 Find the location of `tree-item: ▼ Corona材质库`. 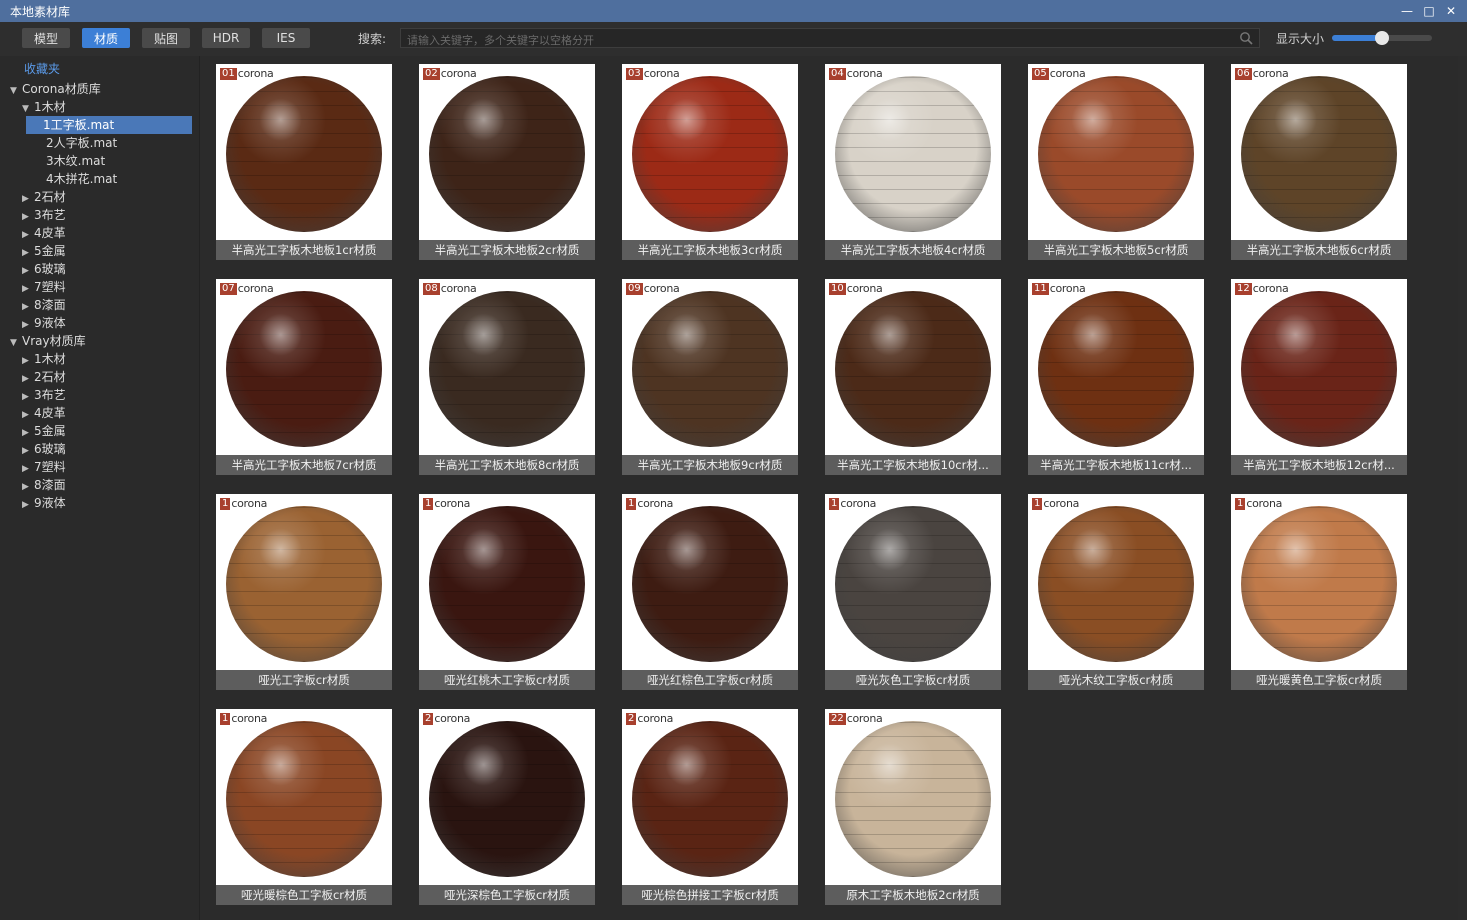

tree-item: ▼ Corona材质库 is located at coordinates (55, 89).